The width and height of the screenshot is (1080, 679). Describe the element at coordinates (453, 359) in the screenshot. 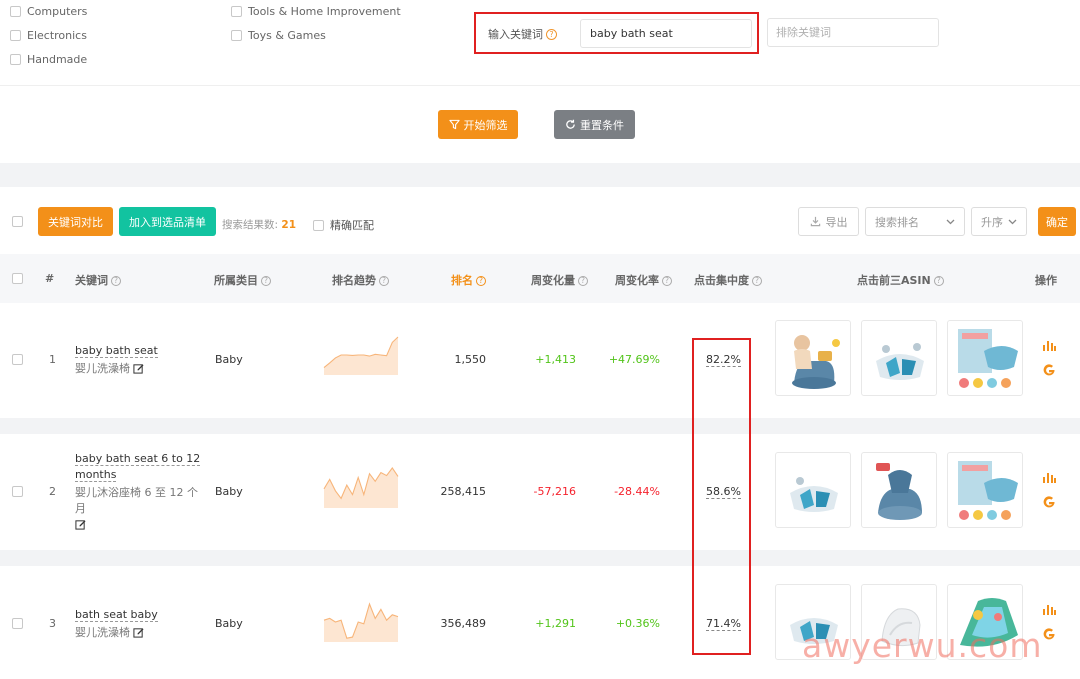

I see `rank-cell: 1,550` at that location.